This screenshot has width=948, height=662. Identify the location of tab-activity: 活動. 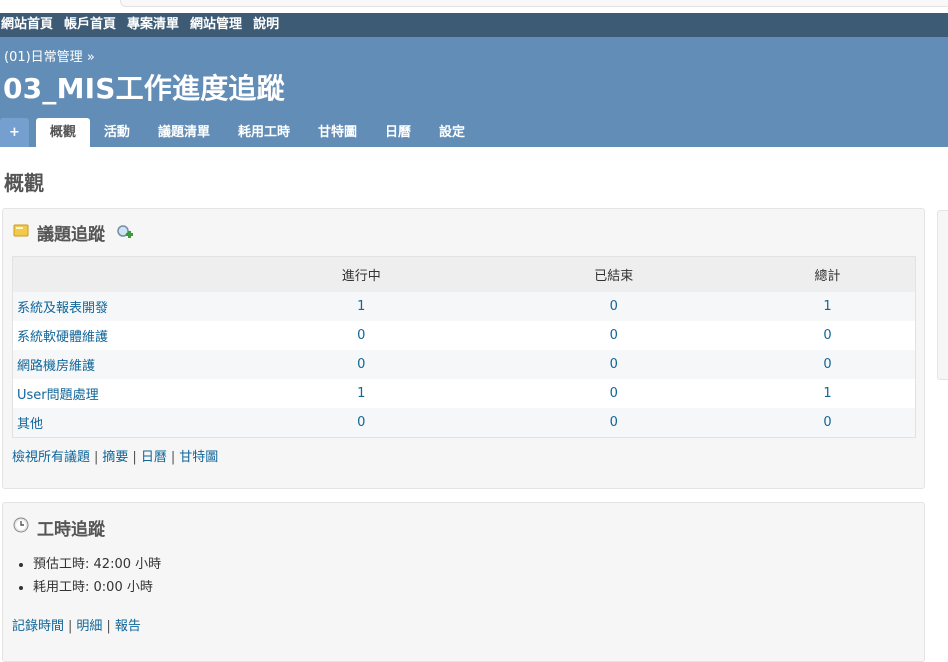
(117, 132).